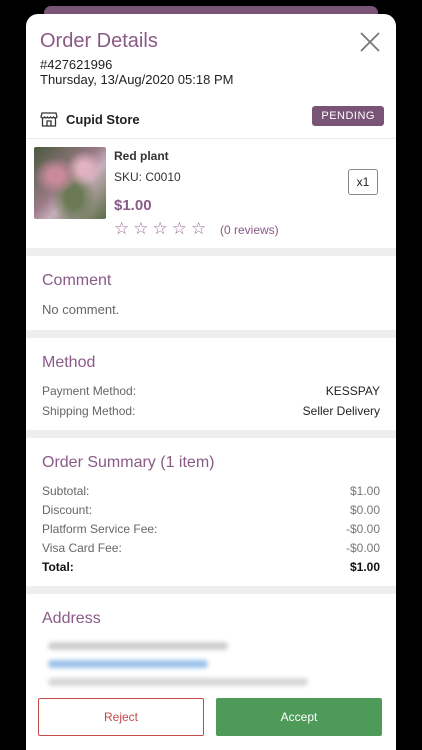 Image resolution: width=422 pixels, height=750 pixels. Describe the element at coordinates (82, 548) in the screenshot. I see `visa-fee-label: Visa Card Fee:` at that location.